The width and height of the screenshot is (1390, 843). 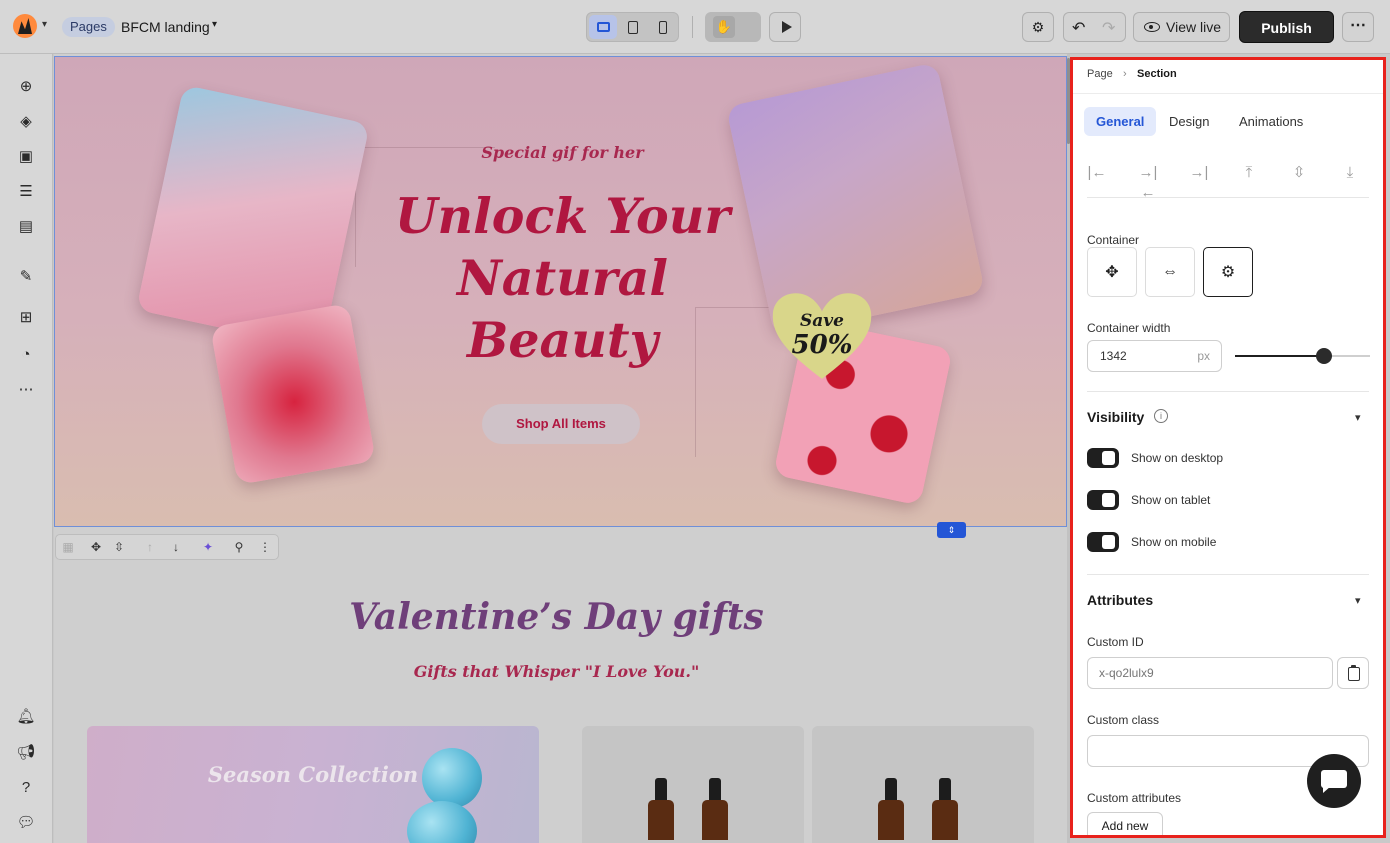 I want to click on tab-animations: Animations, so click(x=1271, y=121).